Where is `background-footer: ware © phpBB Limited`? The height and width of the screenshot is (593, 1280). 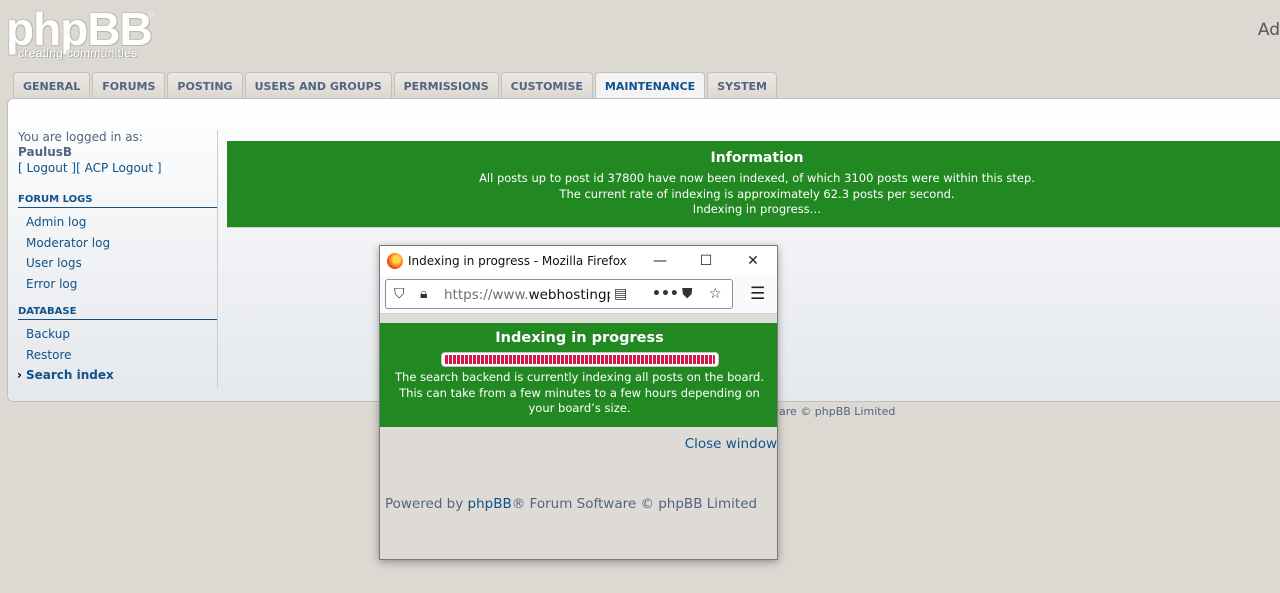
background-footer: ware © phpBB Limited is located at coordinates (833, 411).